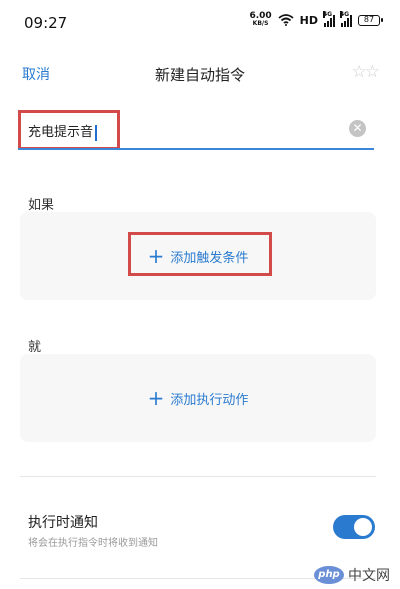 This screenshot has height=589, width=400. What do you see at coordinates (96, 132) in the screenshot?
I see `text-caret` at bounding box center [96, 132].